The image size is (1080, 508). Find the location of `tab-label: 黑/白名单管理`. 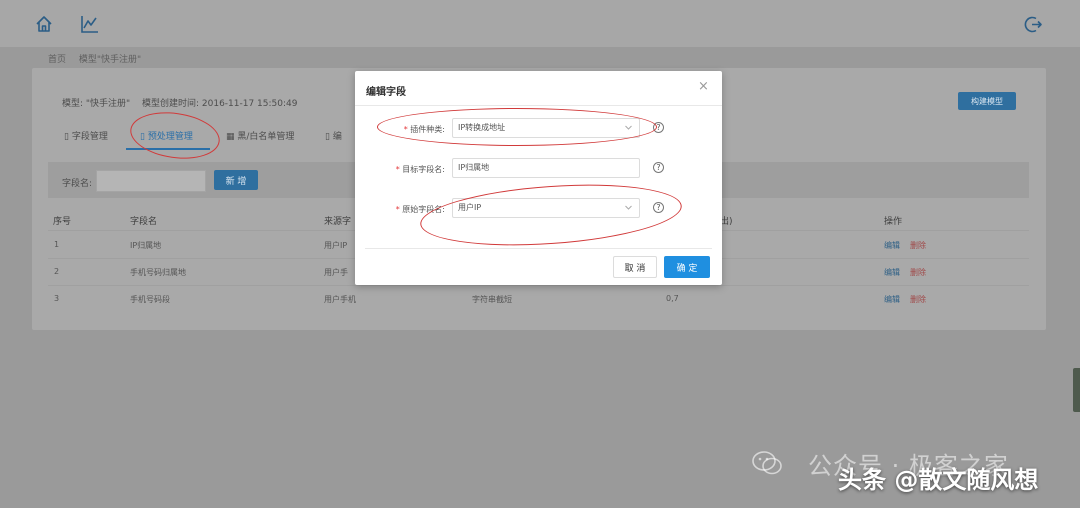

tab-label: 黑/白名单管理 is located at coordinates (266, 137).